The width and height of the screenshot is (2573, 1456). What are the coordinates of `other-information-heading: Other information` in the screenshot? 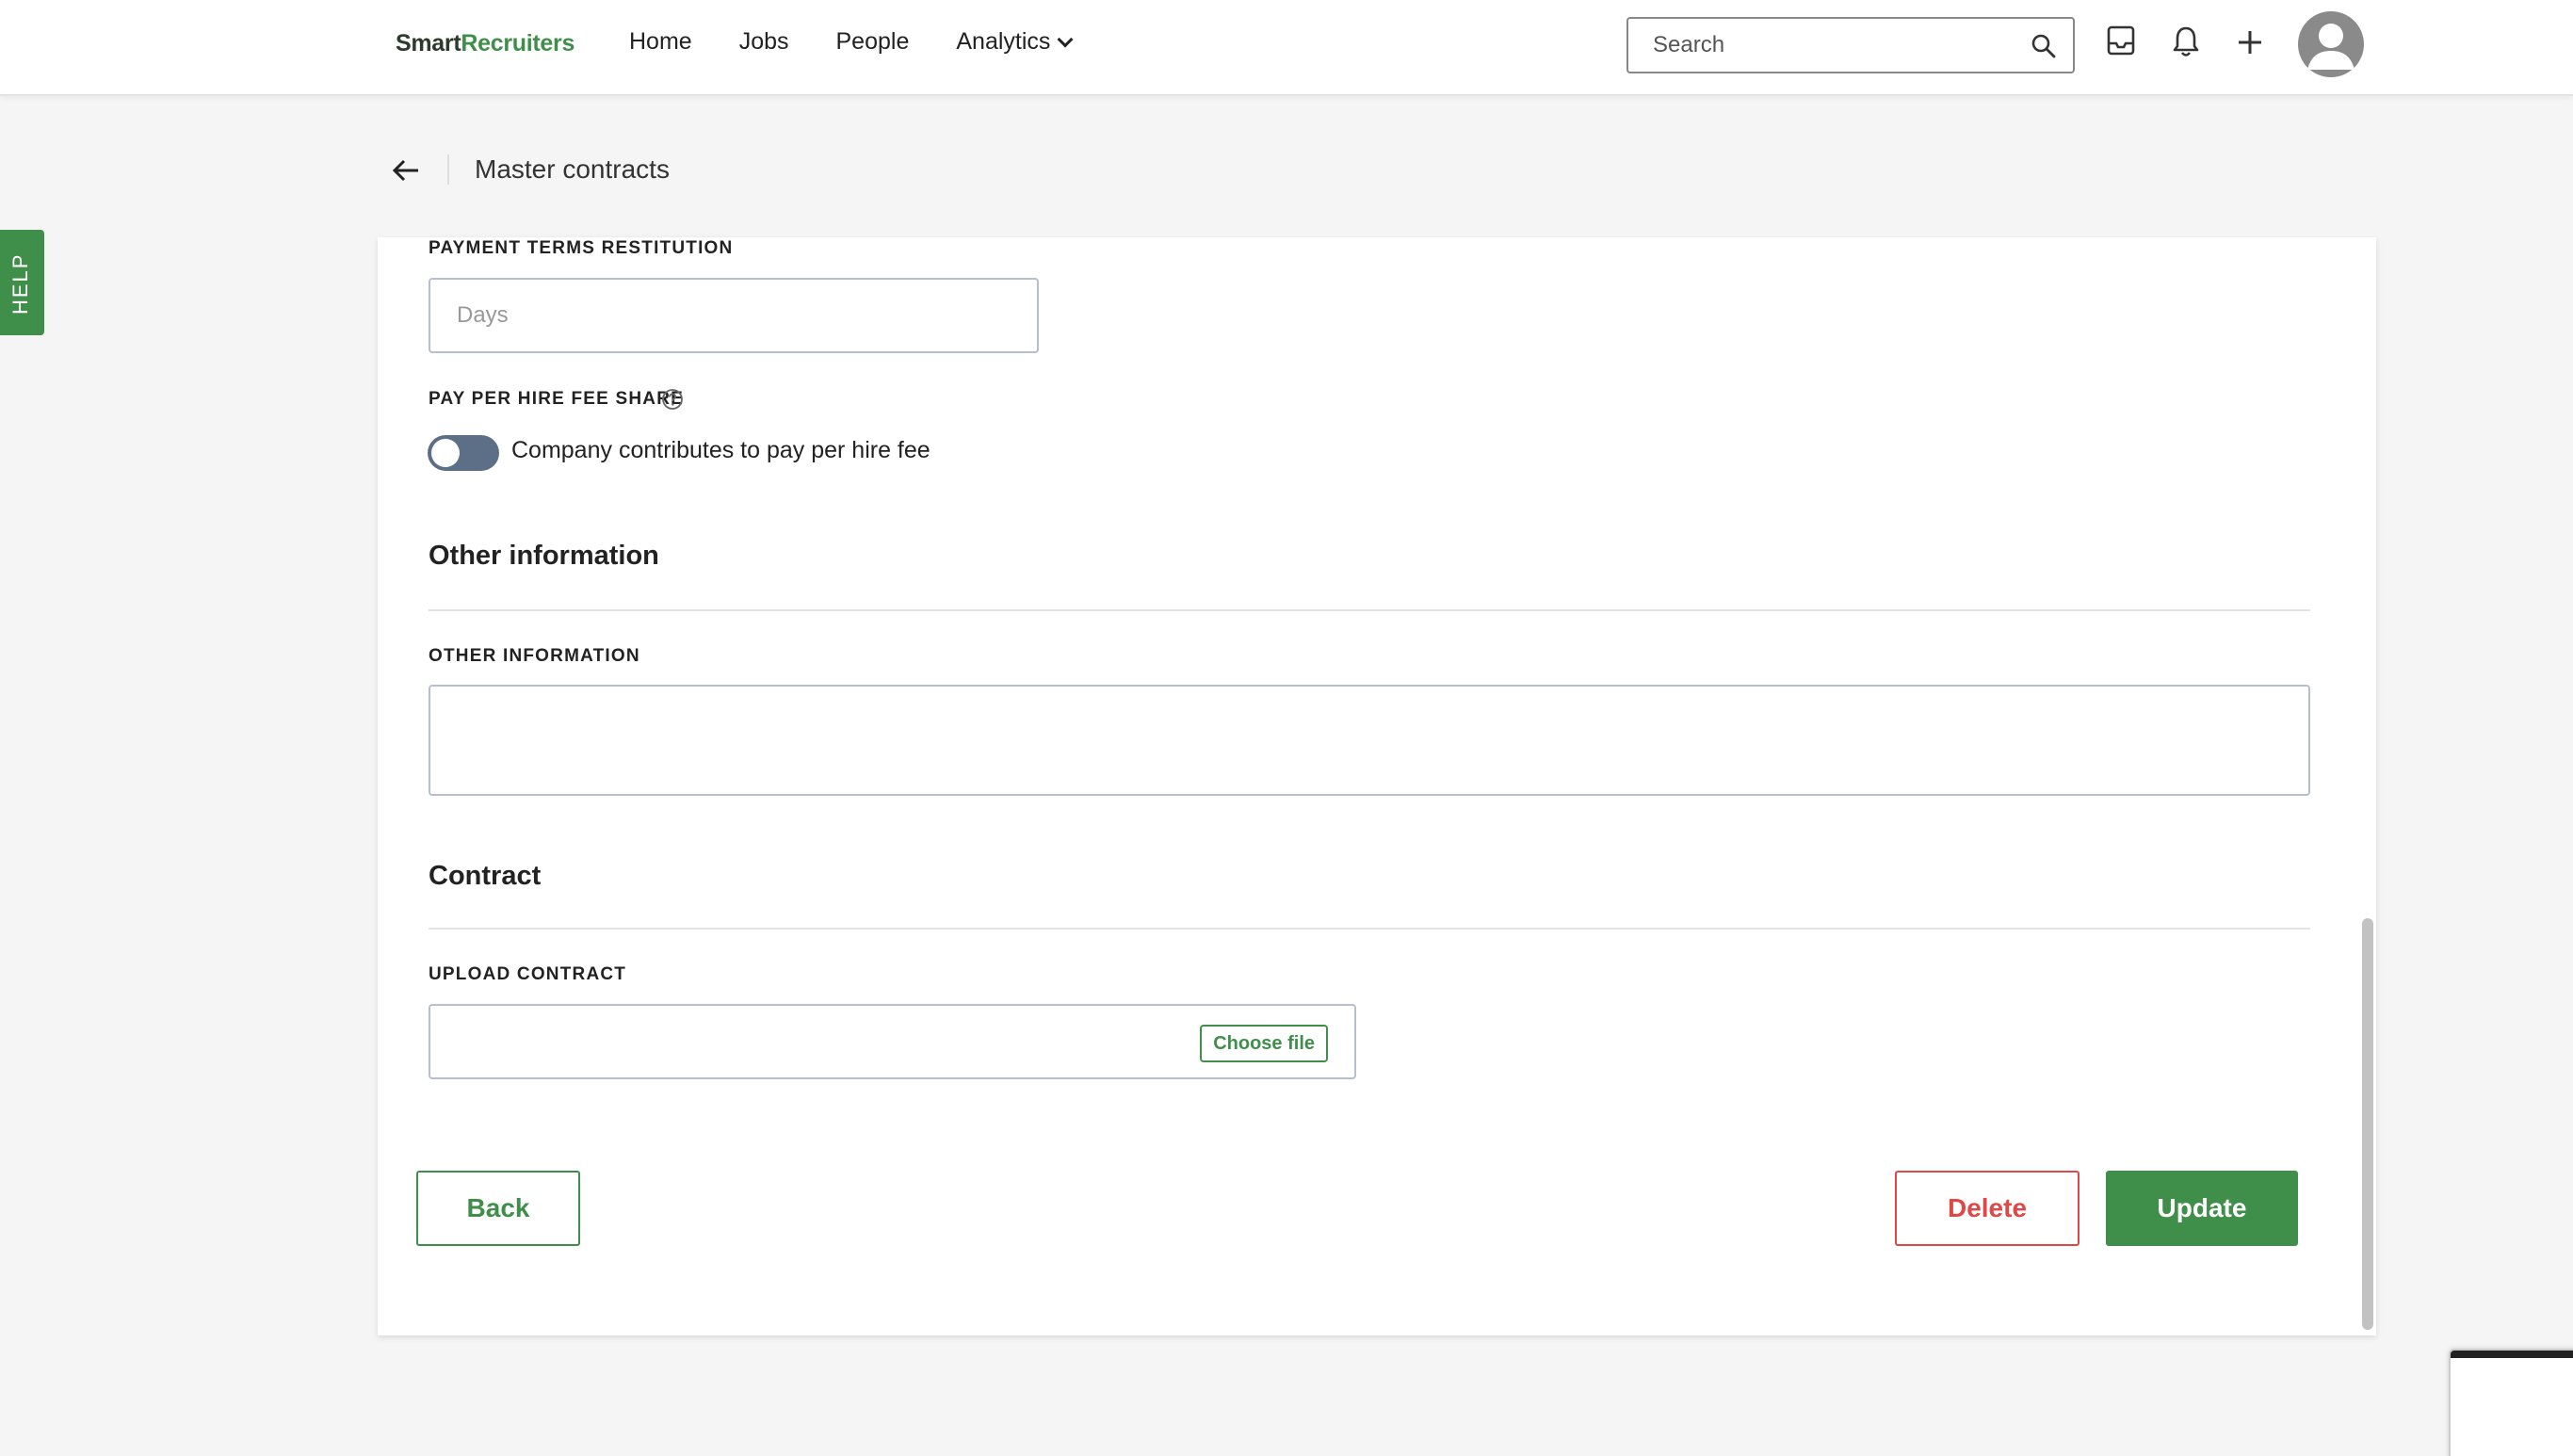 It's located at (544, 556).